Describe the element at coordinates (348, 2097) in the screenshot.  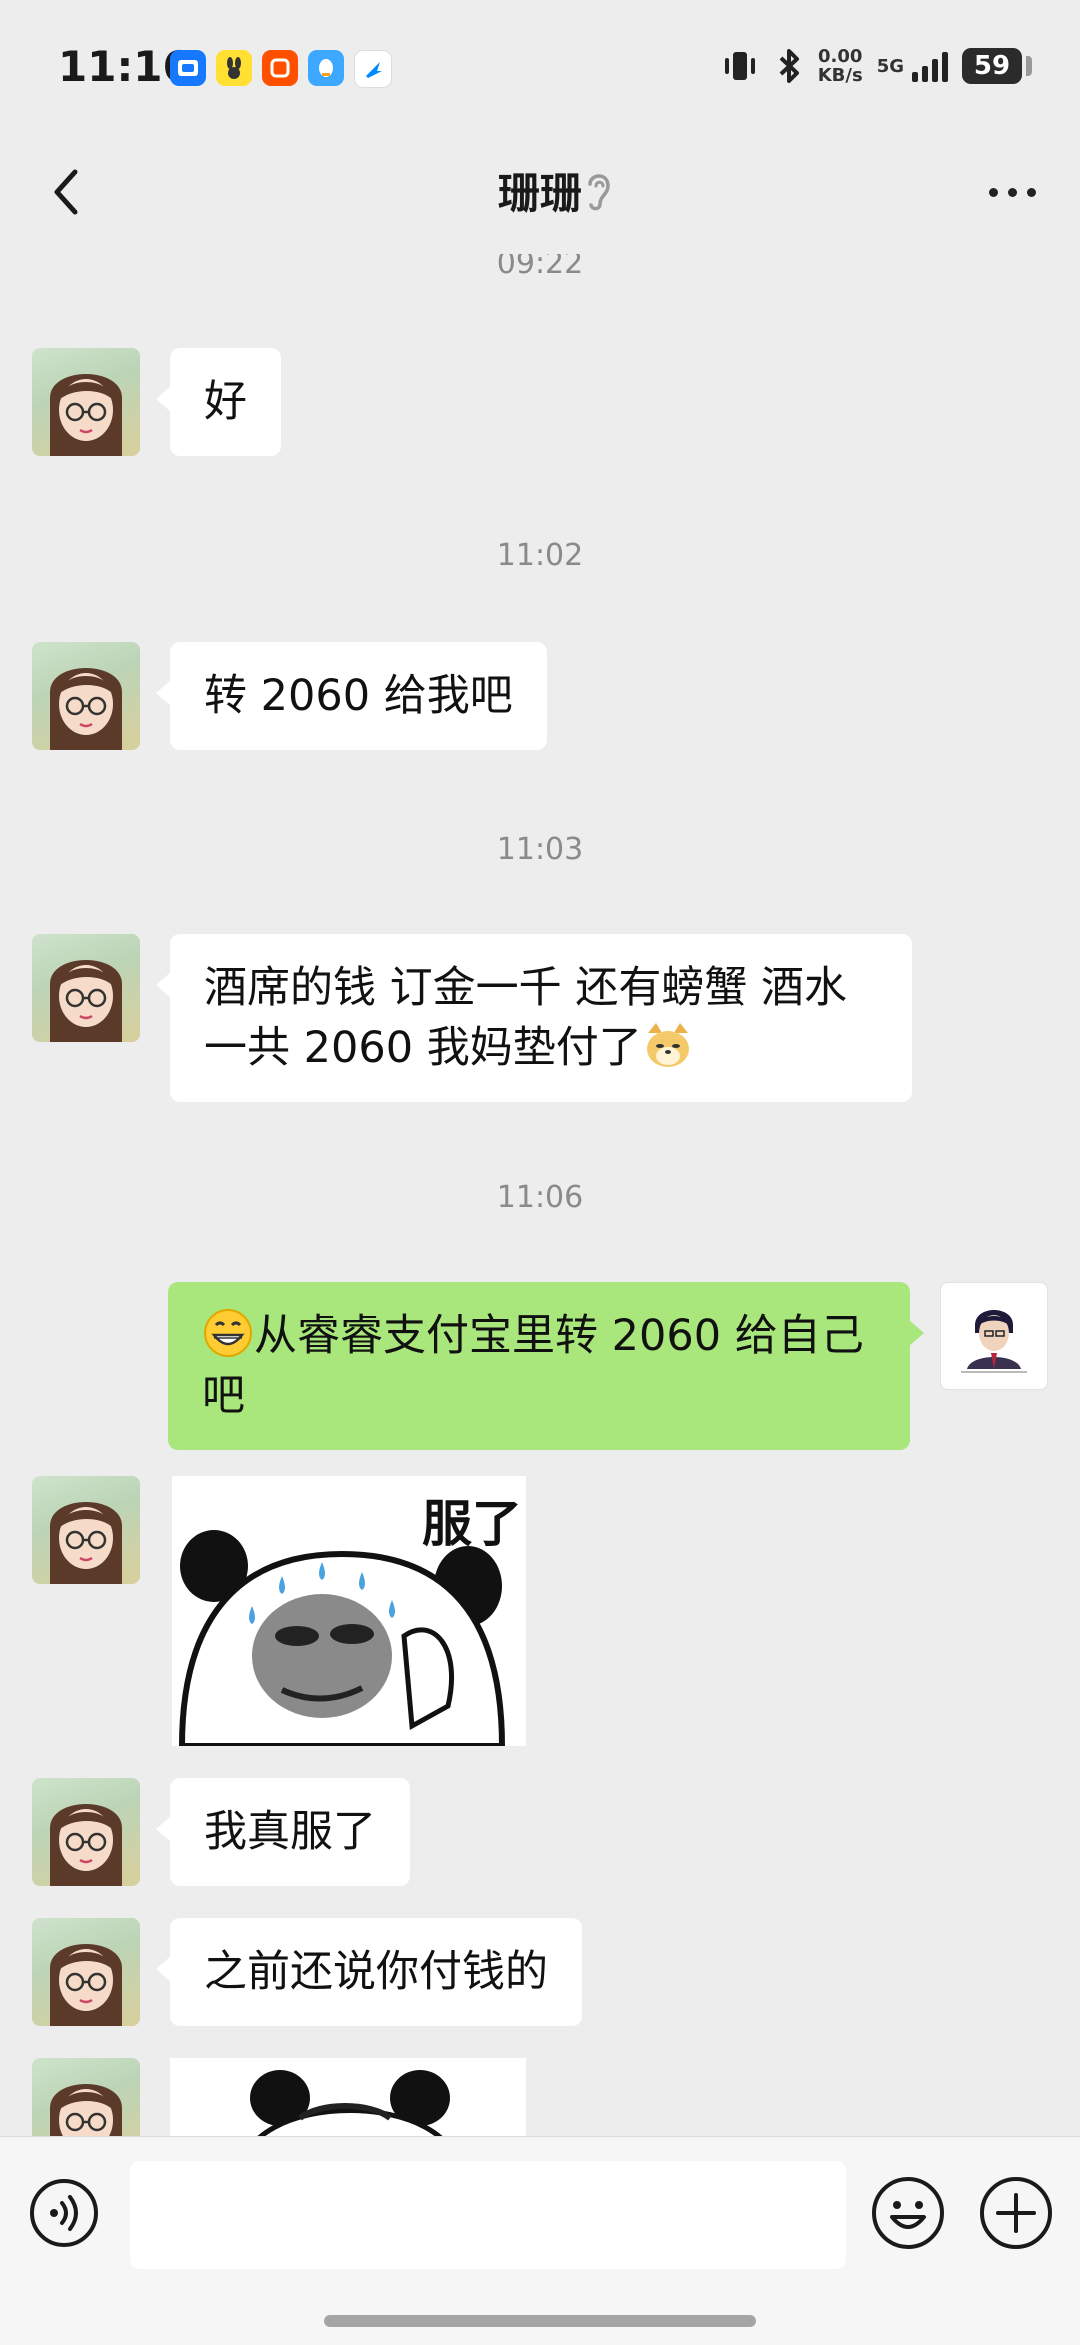
I see `panda-sticker` at that location.